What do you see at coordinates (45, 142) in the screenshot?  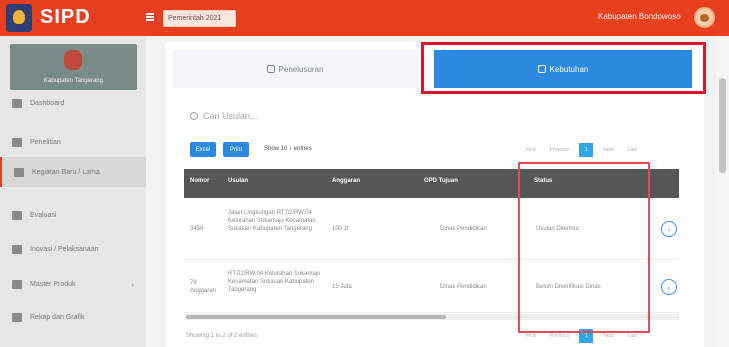 I see `sidebar-item-label: Penelitian` at bounding box center [45, 142].